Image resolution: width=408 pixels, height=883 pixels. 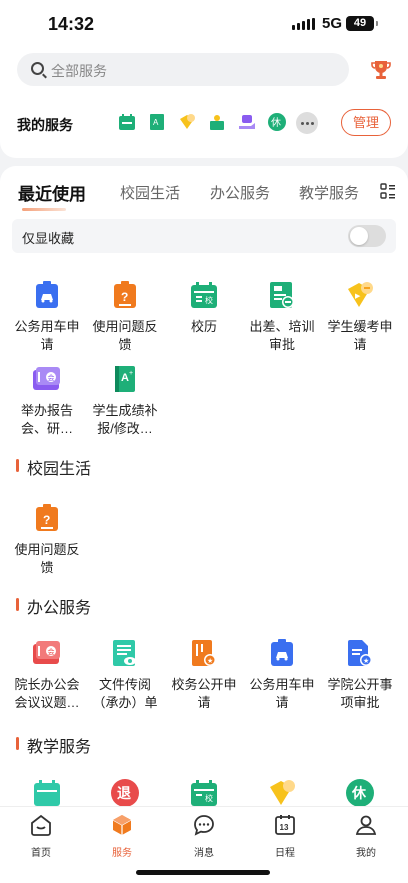 What do you see at coordinates (52, 192) in the screenshot?
I see `tab-recent: 最近使用` at bounding box center [52, 192].